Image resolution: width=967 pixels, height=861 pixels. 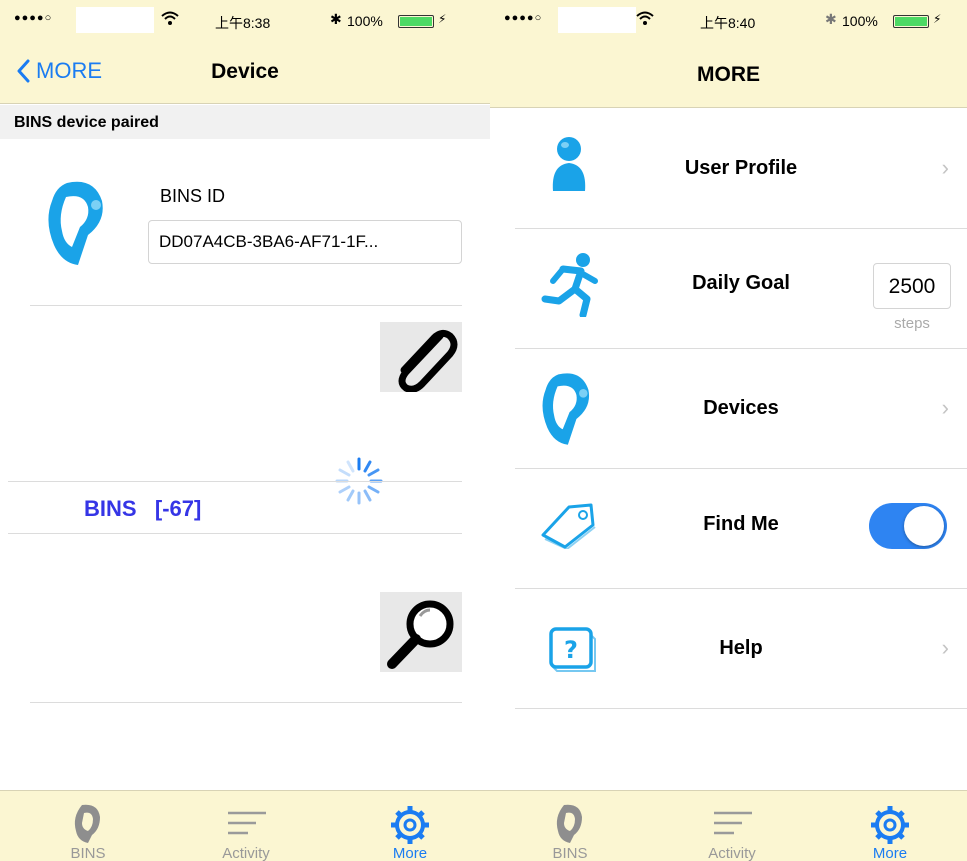 What do you see at coordinates (728, 74) in the screenshot?
I see `page-title: MORE` at bounding box center [728, 74].